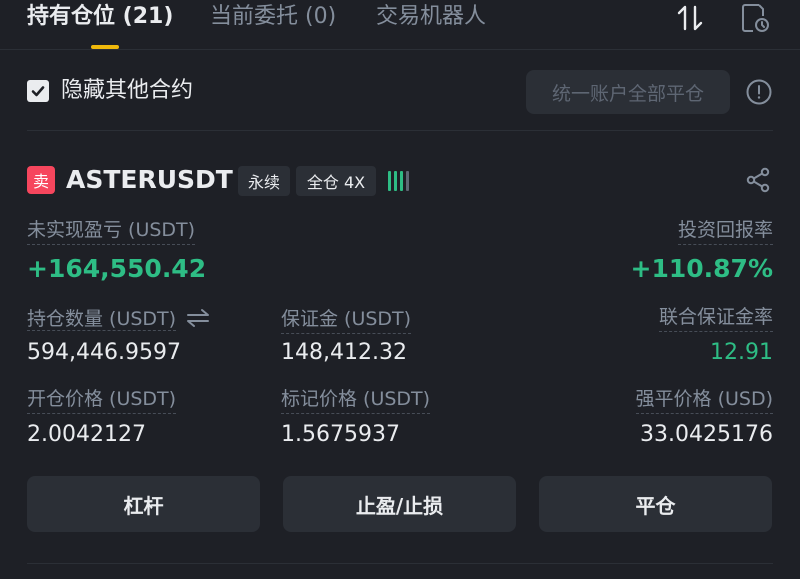 This screenshot has width=800, height=579. What do you see at coordinates (725, 230) in the screenshot?
I see `roi-label: 投资回报率` at bounding box center [725, 230].